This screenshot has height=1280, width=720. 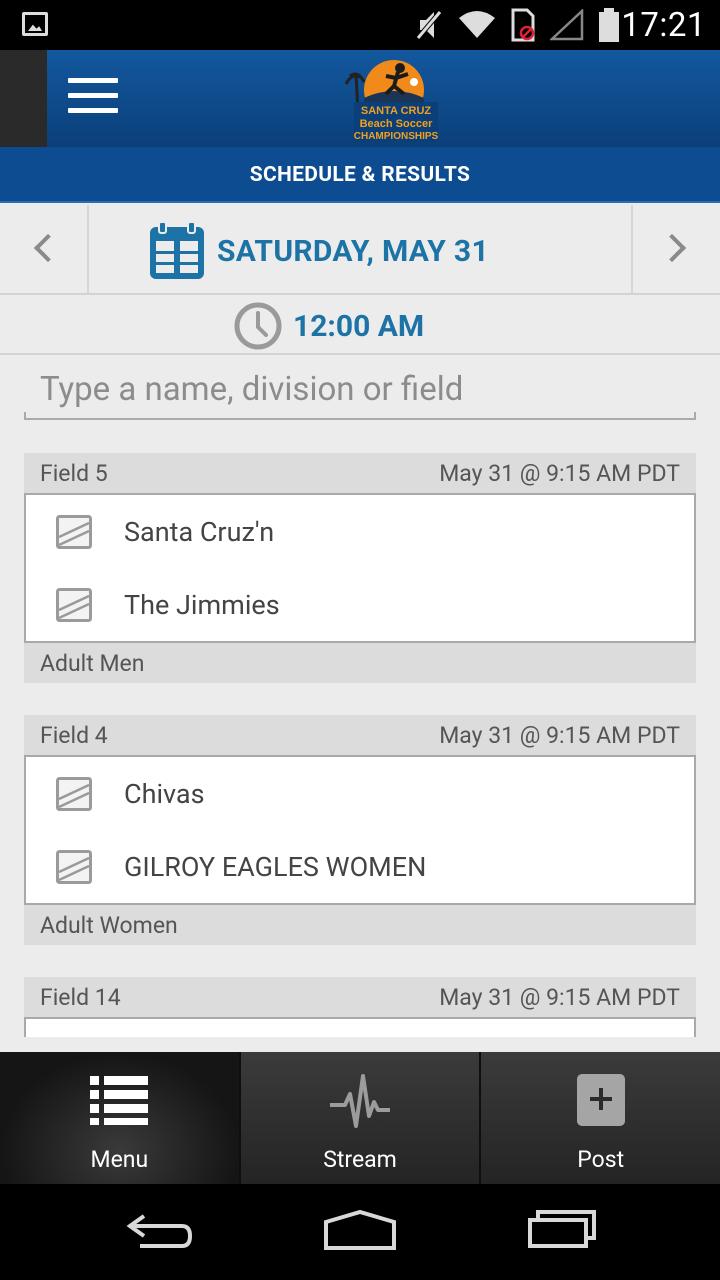 I want to click on time-selector: 12:00 AM, so click(x=328, y=326).